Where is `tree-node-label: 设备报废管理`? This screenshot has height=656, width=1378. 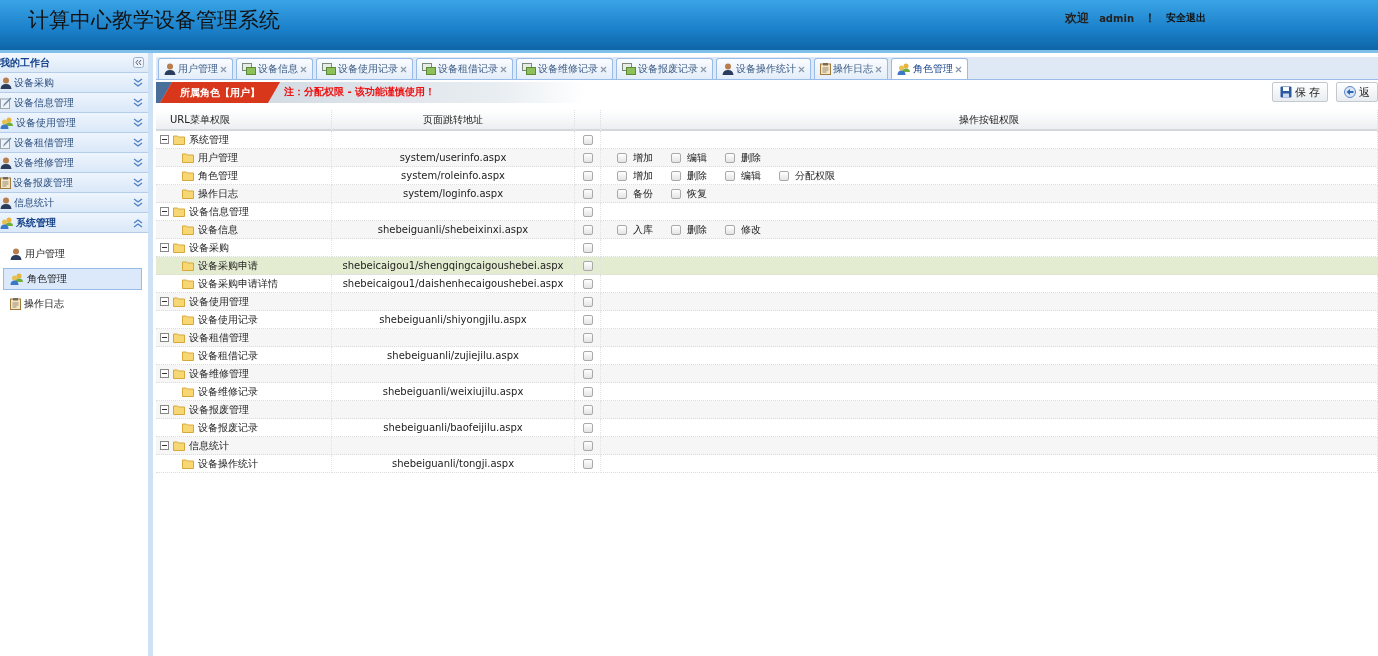
tree-node-label: 设备报废管理 is located at coordinates (219, 409).